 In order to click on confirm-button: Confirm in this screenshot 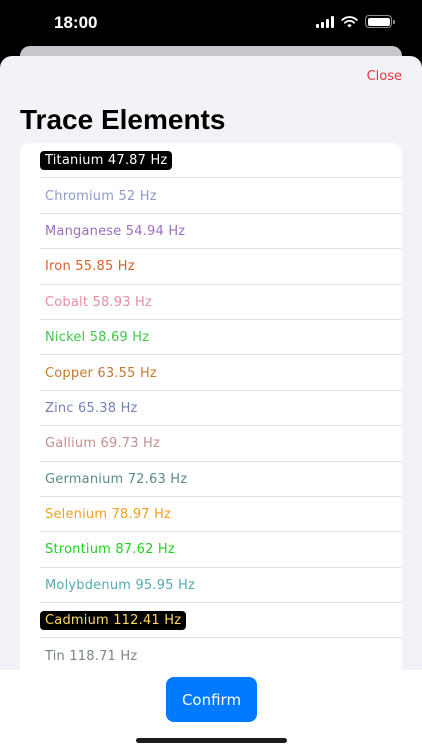, I will do `click(211, 699)`.